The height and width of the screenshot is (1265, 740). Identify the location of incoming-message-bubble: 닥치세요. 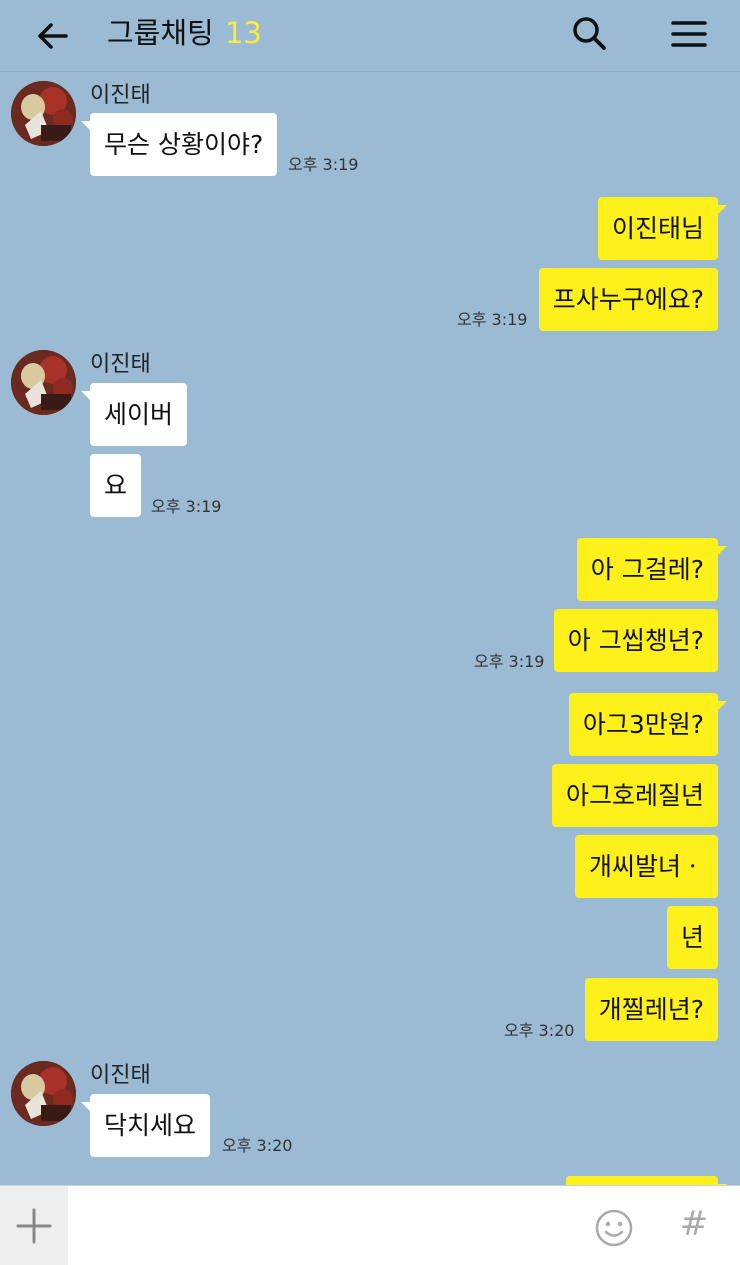
(145, 1125).